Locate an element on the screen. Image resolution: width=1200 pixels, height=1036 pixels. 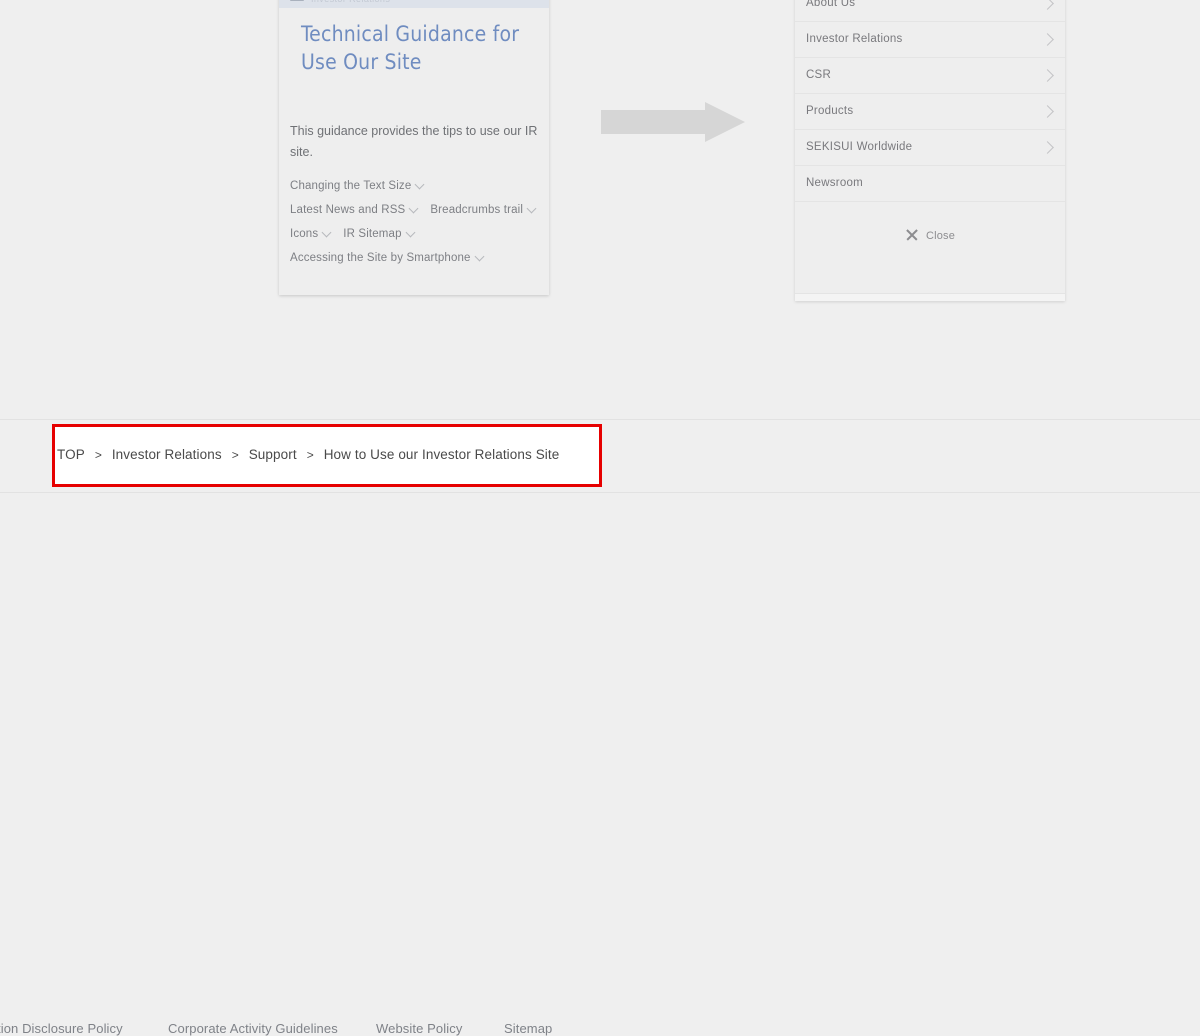
breadcrumb-item-support: Support is located at coordinates (273, 454).